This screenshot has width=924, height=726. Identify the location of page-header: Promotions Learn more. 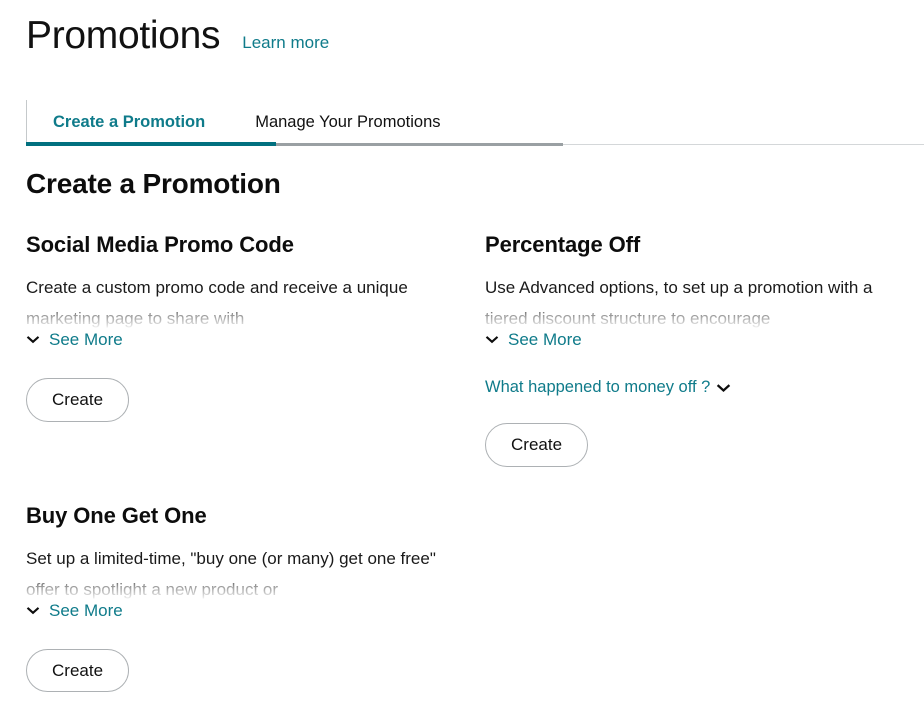
(177, 35).